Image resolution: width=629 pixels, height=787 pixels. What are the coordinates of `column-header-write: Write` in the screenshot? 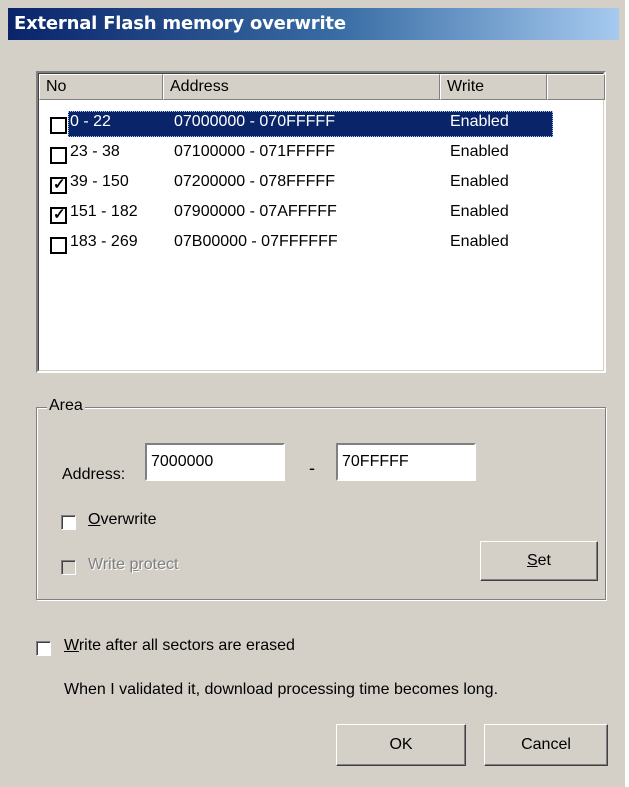 It's located at (493, 87).